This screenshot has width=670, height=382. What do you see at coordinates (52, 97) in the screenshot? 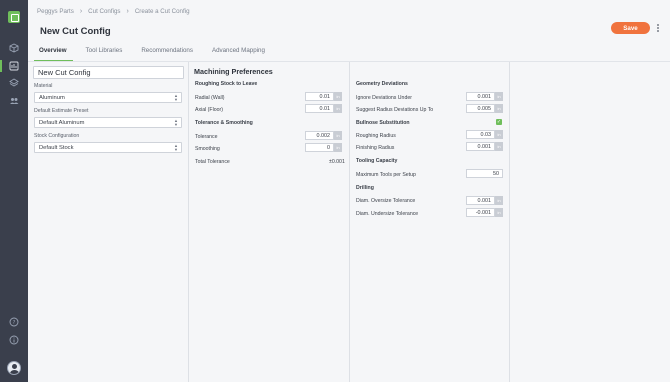
I see `material-value: Aluminum` at bounding box center [52, 97].